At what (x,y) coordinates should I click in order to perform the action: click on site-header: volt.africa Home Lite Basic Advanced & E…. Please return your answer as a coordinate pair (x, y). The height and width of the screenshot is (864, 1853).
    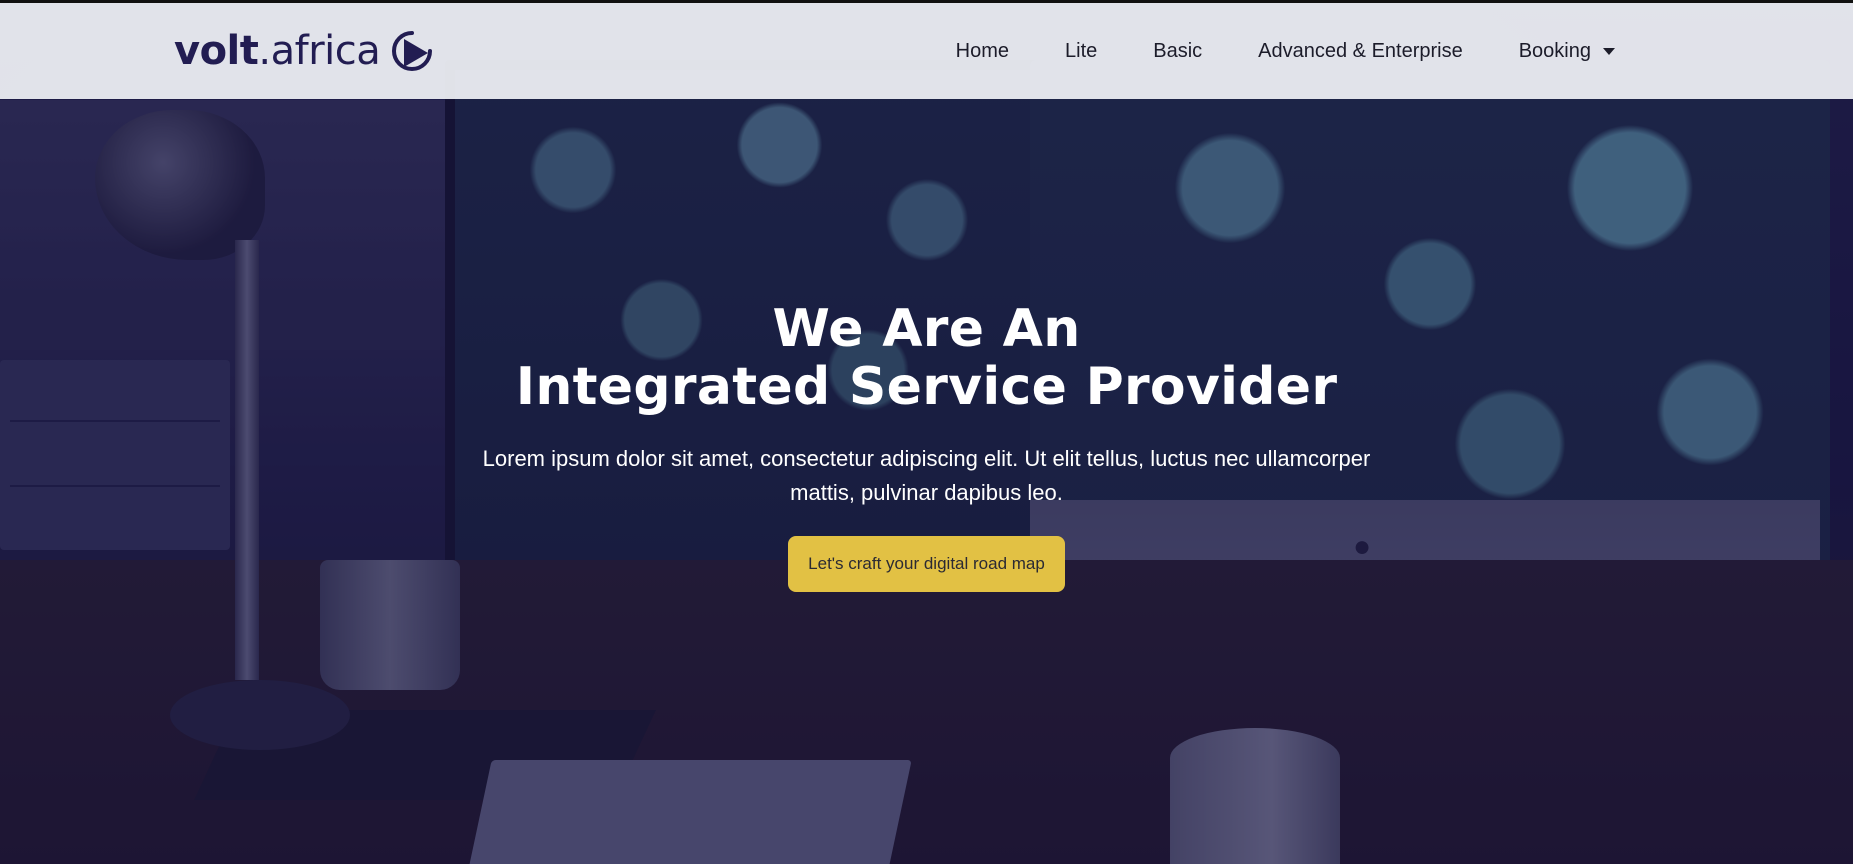
    Looking at the image, I should click on (926, 49).